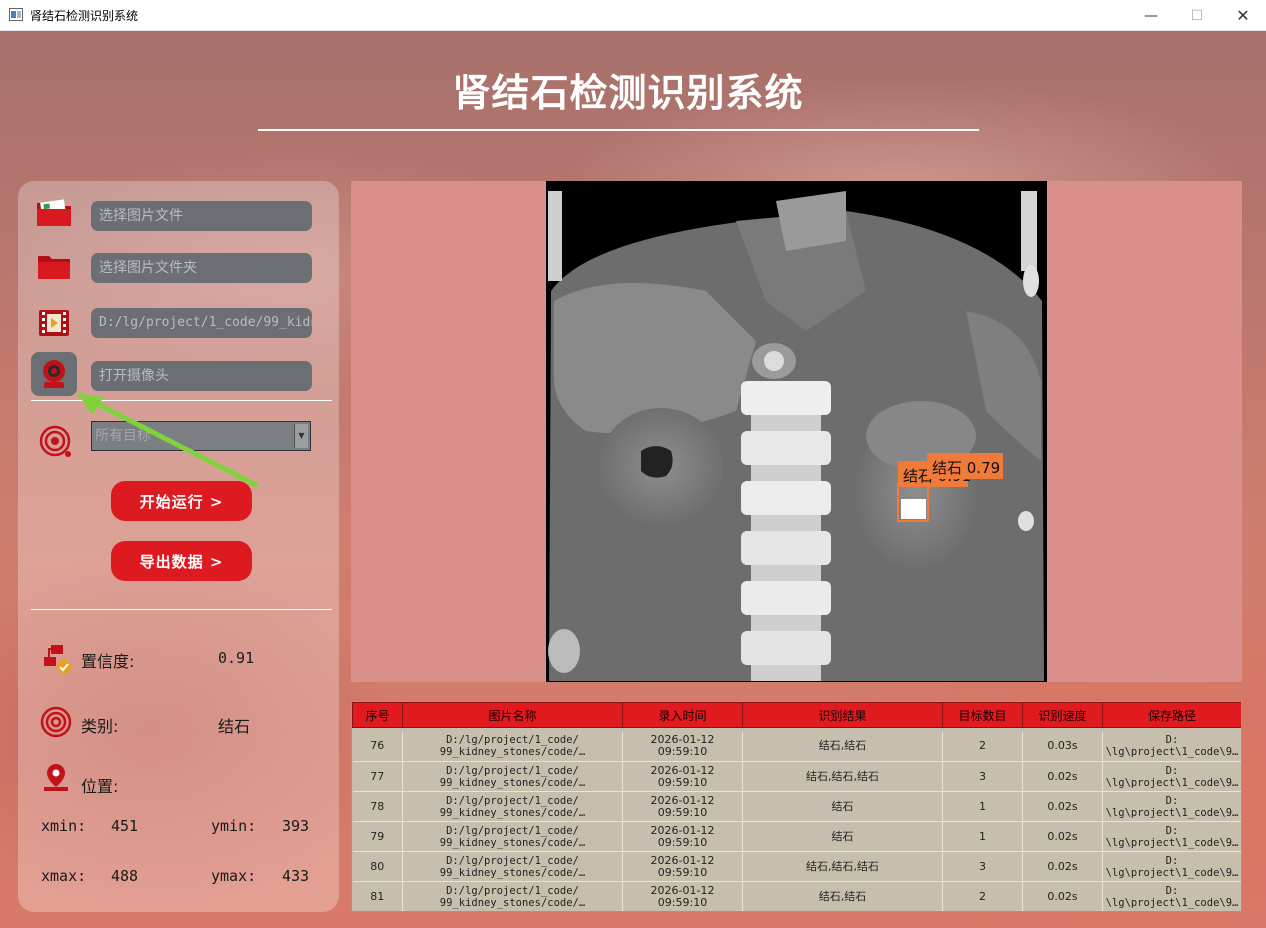 This screenshot has height=928, width=1266. What do you see at coordinates (125, 876) in the screenshot?
I see `xmax-value: 488` at bounding box center [125, 876].